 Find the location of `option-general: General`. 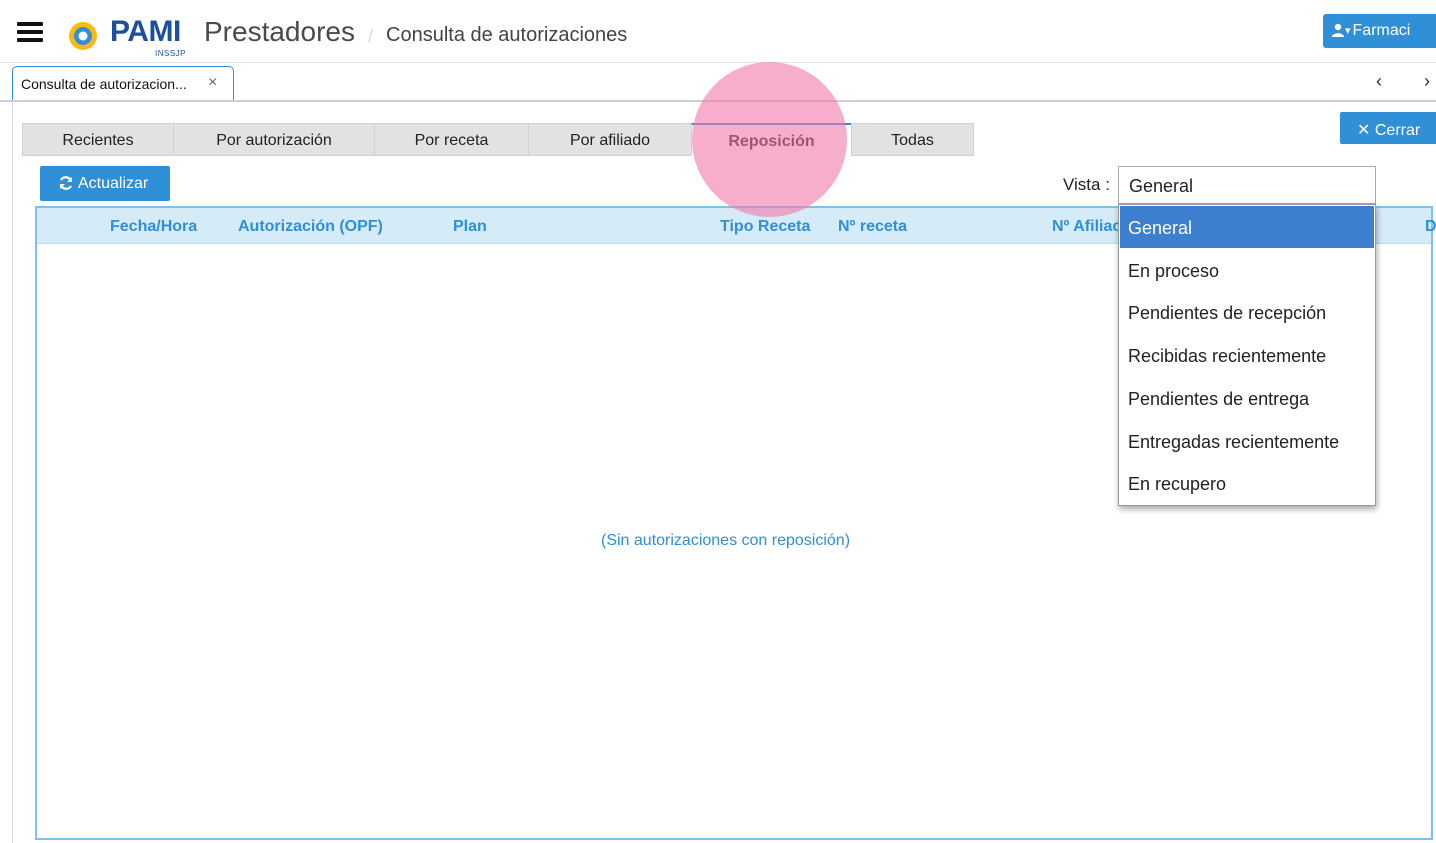

option-general: General is located at coordinates (1247, 227).